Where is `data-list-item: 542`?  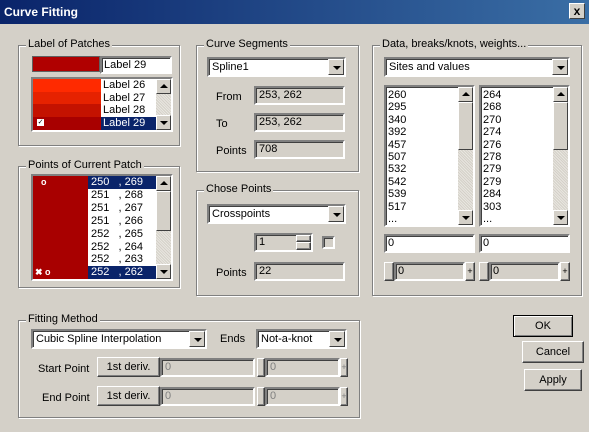 data-list-item: 542 is located at coordinates (397, 182).